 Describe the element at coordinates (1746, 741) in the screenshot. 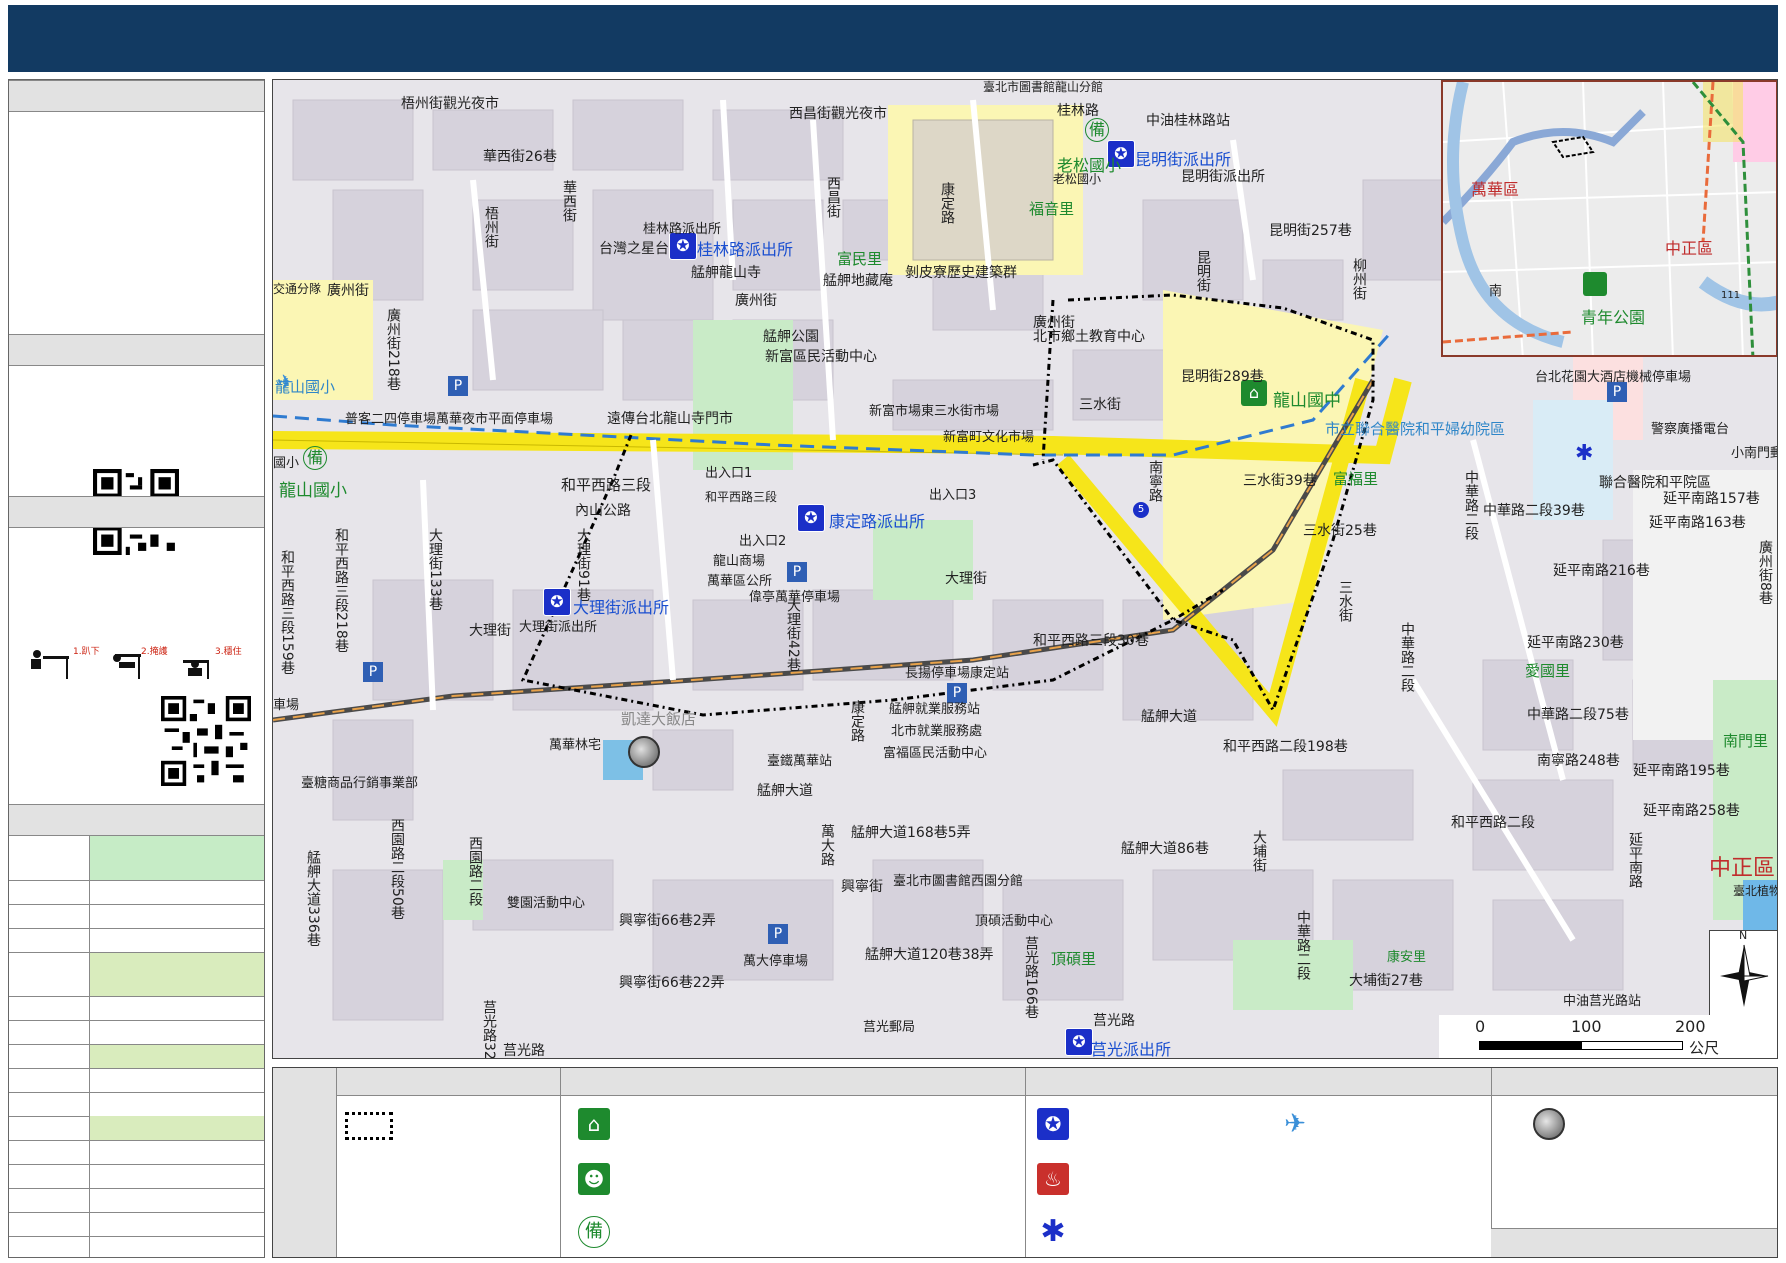

I see `map-label: 南門里` at that location.